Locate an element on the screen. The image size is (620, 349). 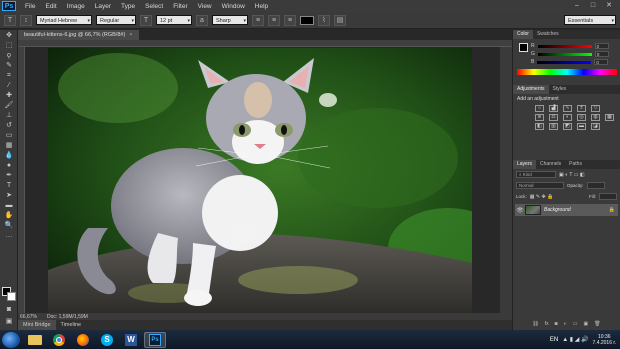
blue-value: 0 is located at coordinates (601, 62).